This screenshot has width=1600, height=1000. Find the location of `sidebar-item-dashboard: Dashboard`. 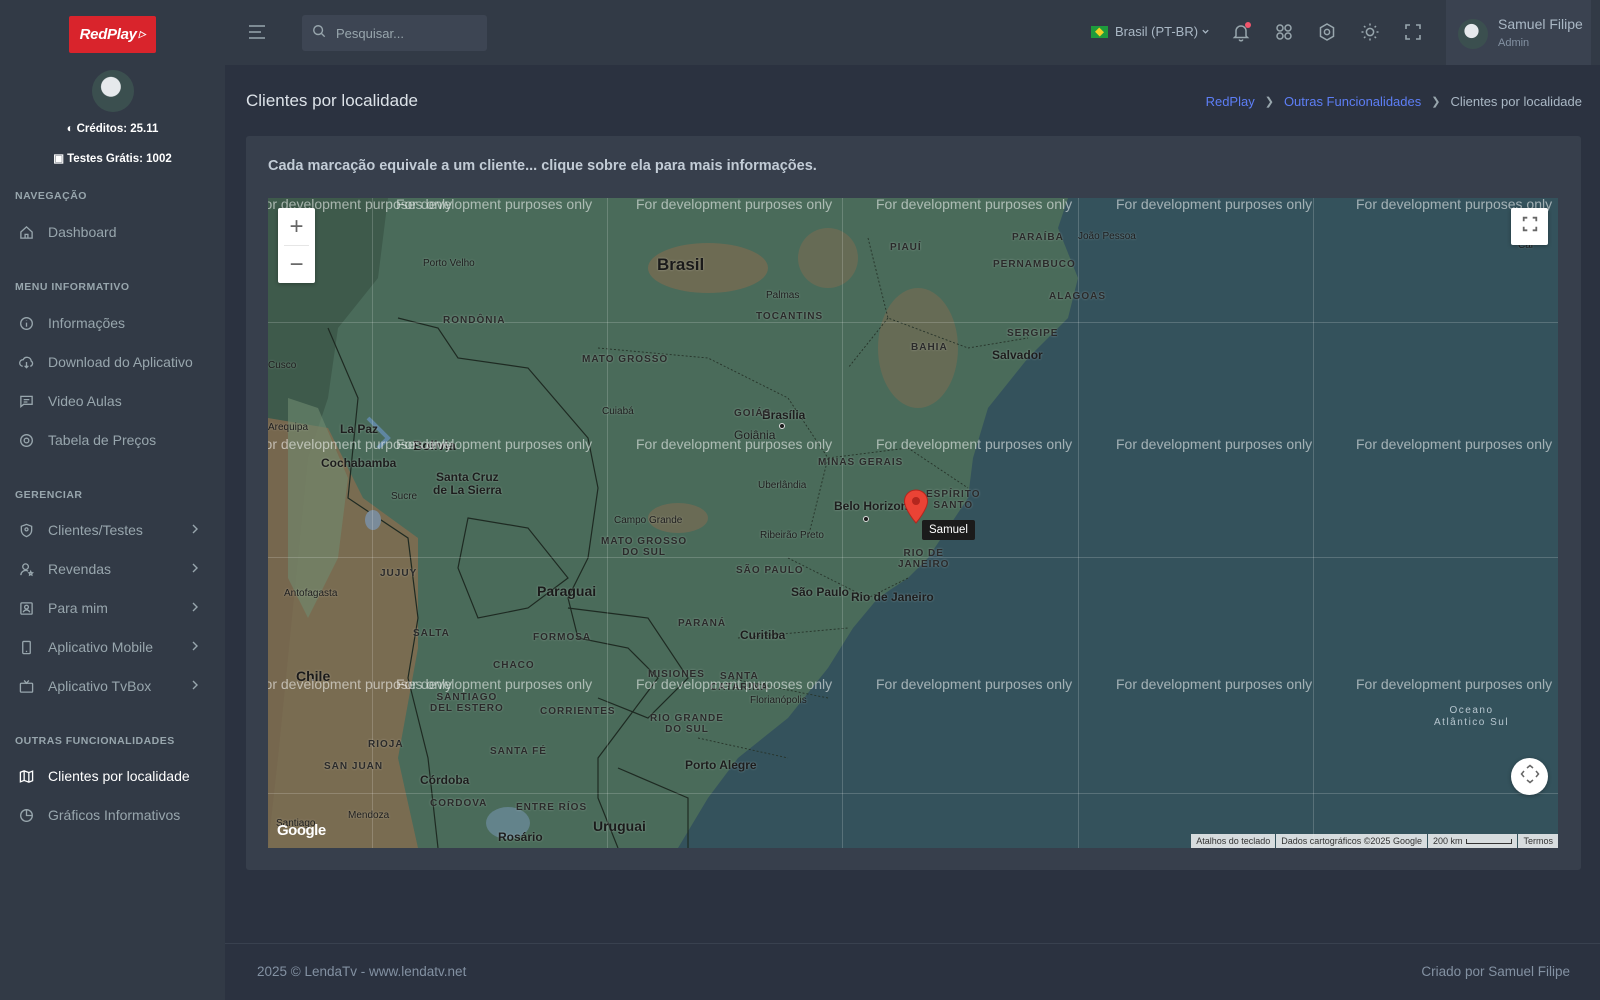

sidebar-item-dashboard: Dashboard is located at coordinates (112, 232).